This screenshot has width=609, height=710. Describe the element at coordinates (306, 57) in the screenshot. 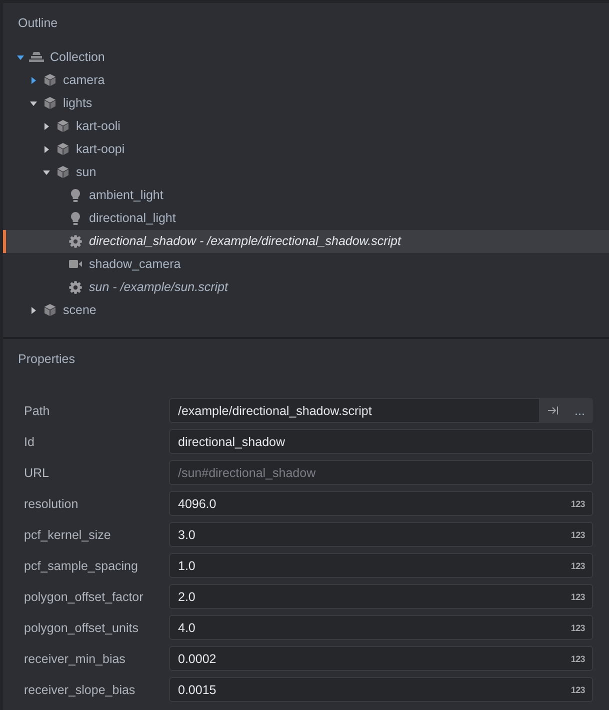

I see `tree-row: Collection` at that location.